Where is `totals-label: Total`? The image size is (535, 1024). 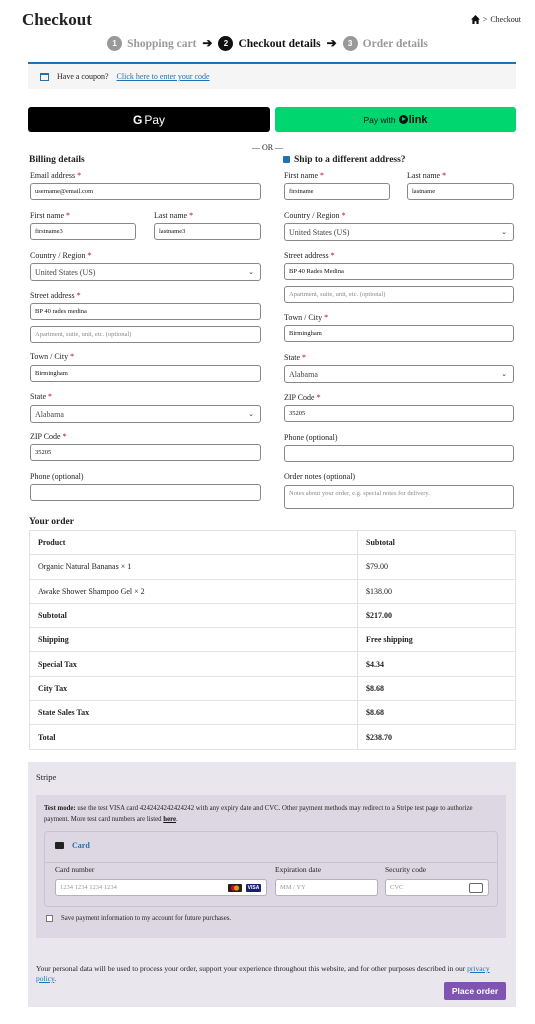
totals-label: Total is located at coordinates (193, 737).